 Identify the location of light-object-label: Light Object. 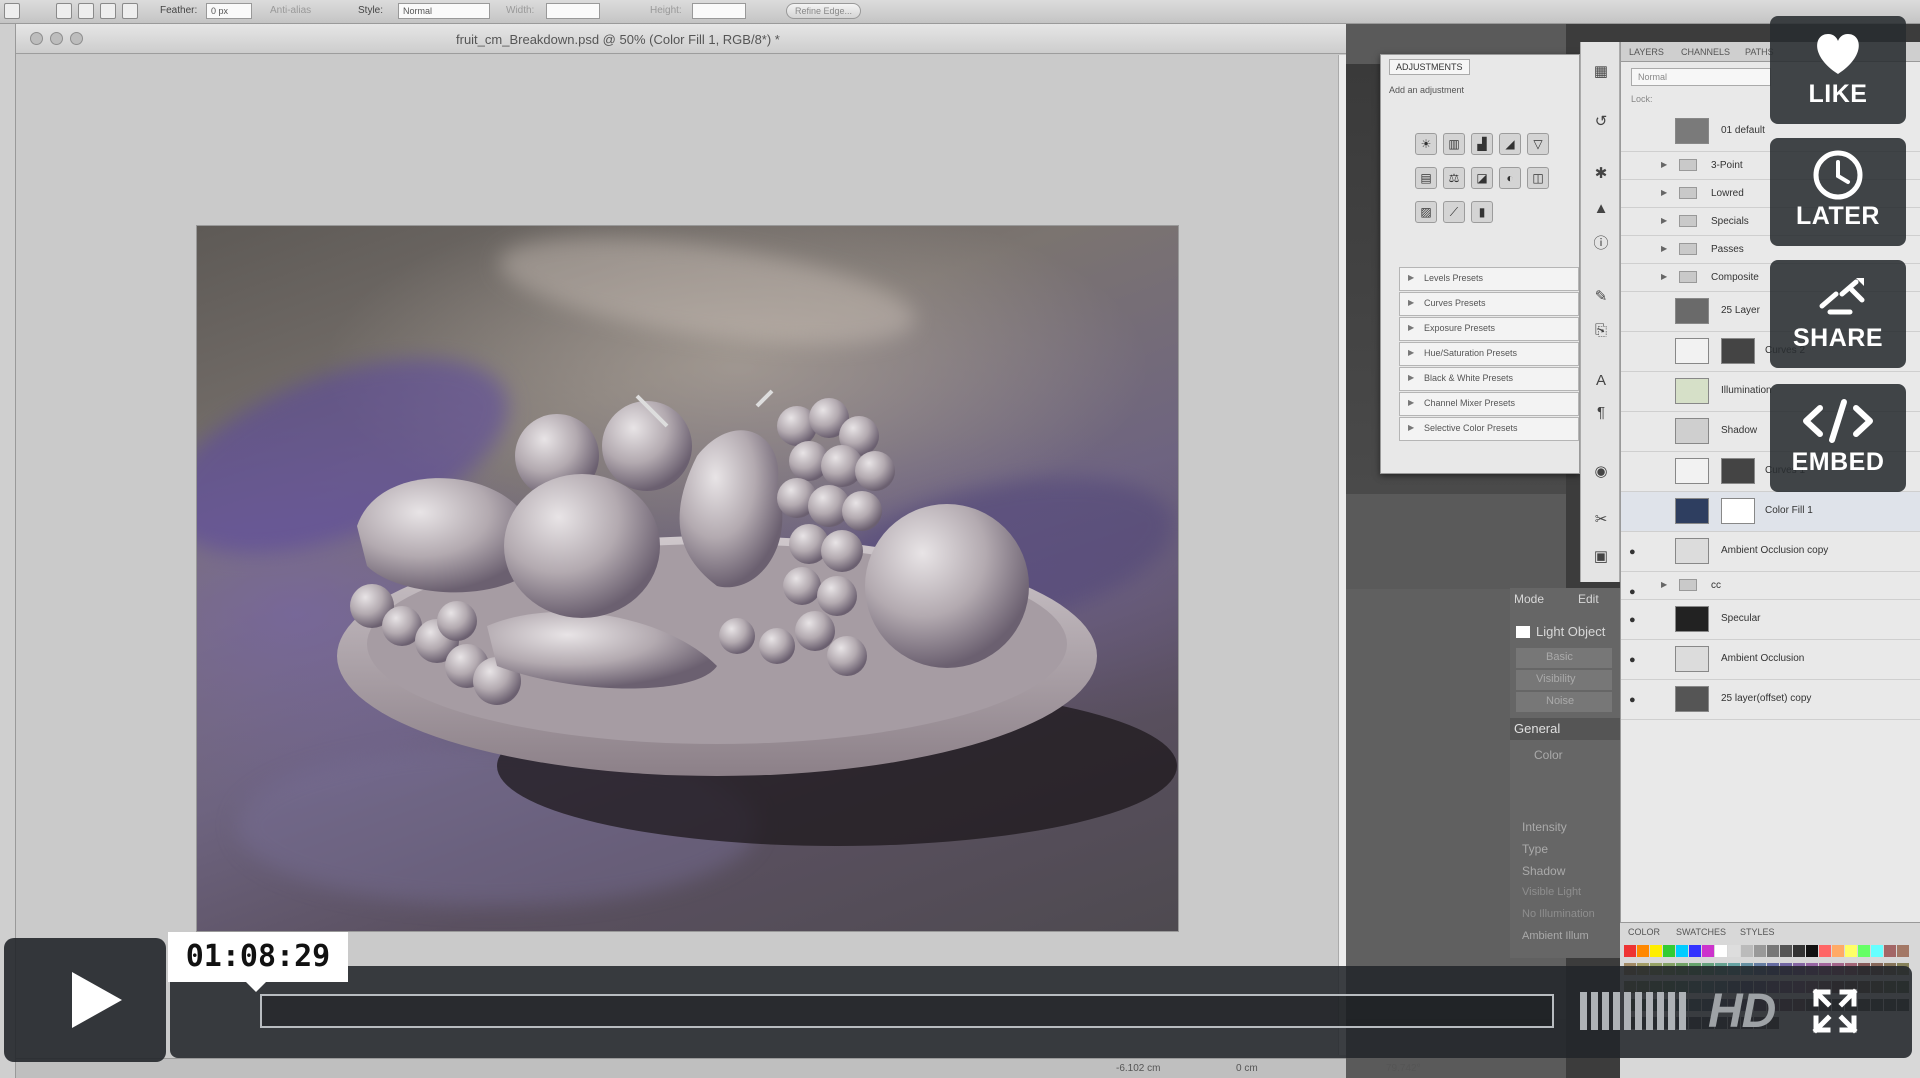
(1571, 631).